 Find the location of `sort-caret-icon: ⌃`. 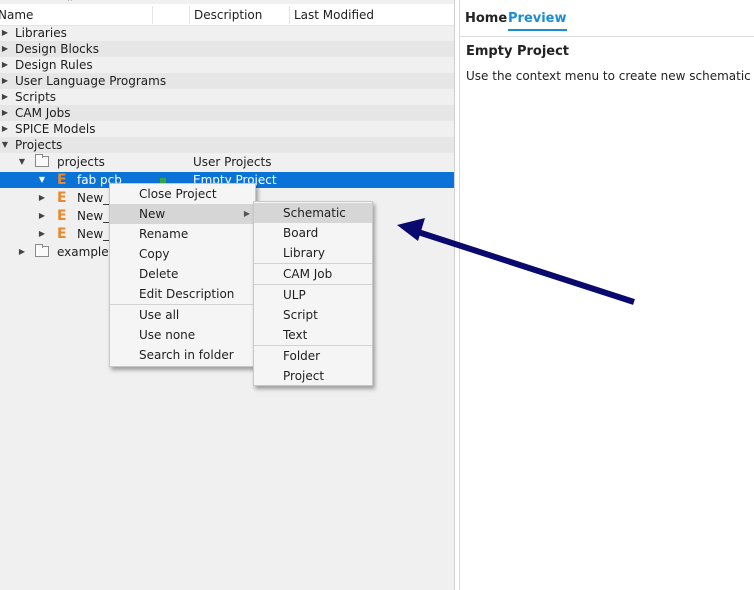

sort-caret-icon: ⌃ is located at coordinates (70, 4).